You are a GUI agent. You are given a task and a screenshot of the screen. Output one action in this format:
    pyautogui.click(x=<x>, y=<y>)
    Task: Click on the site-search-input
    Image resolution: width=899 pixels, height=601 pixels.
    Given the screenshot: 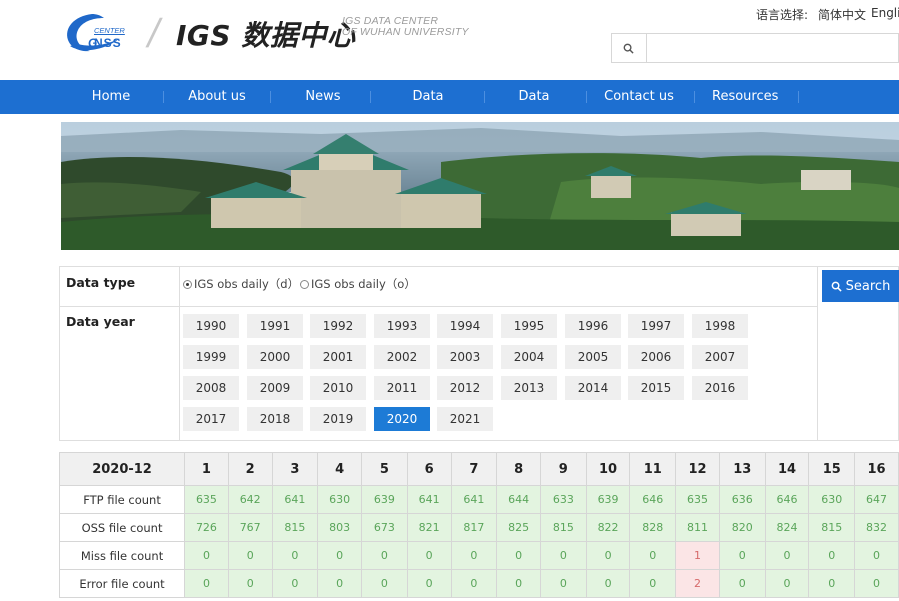 What is the action you would take?
    pyautogui.click(x=773, y=48)
    